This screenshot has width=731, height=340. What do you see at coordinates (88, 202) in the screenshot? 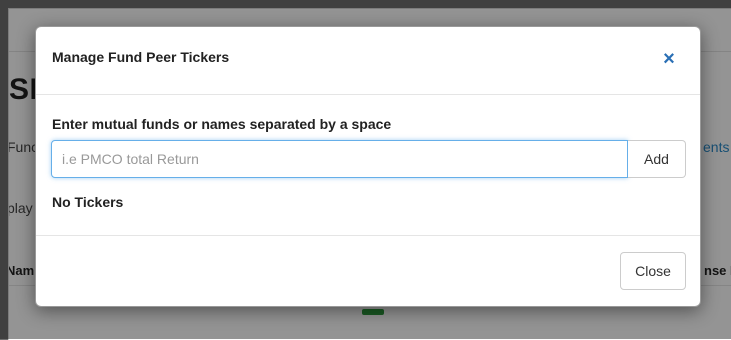
I see `empty-state-text: No Tickers` at bounding box center [88, 202].